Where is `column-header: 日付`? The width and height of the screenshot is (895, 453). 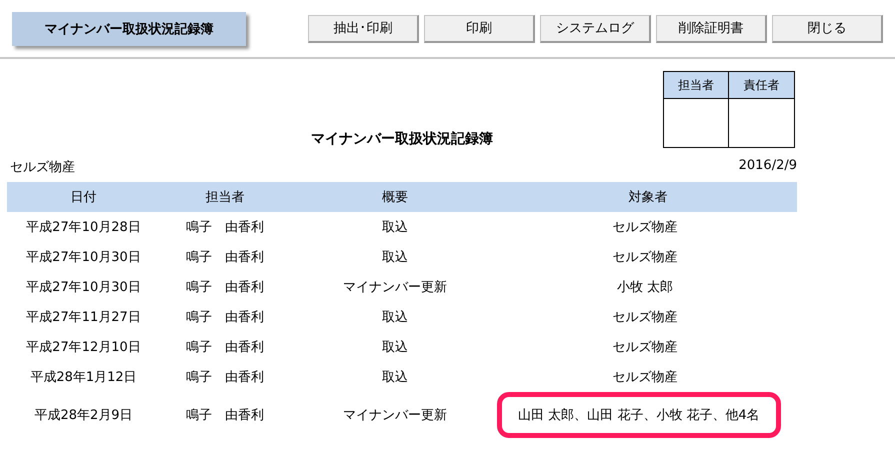
column-header: 日付 is located at coordinates (83, 197).